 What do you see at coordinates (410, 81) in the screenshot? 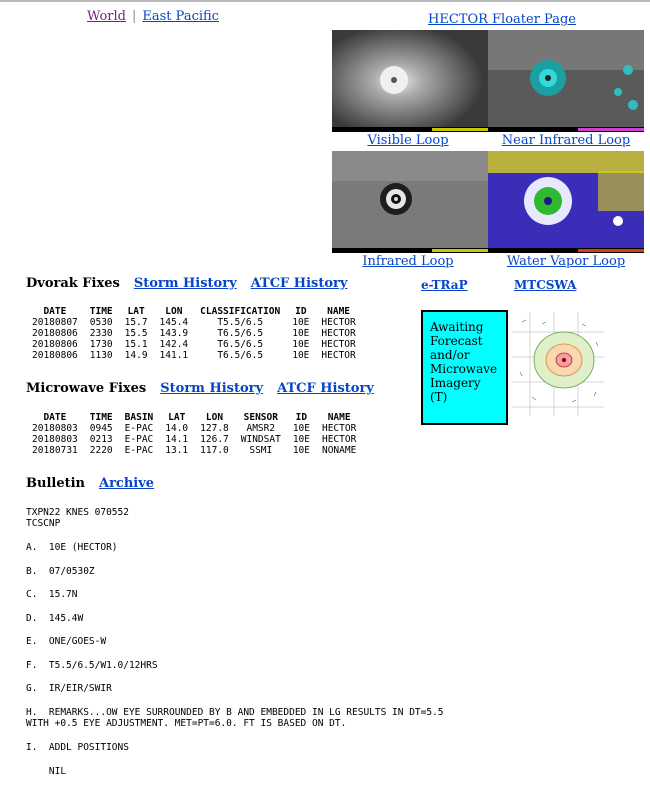
I see `visible-loop-thumbnail` at bounding box center [410, 81].